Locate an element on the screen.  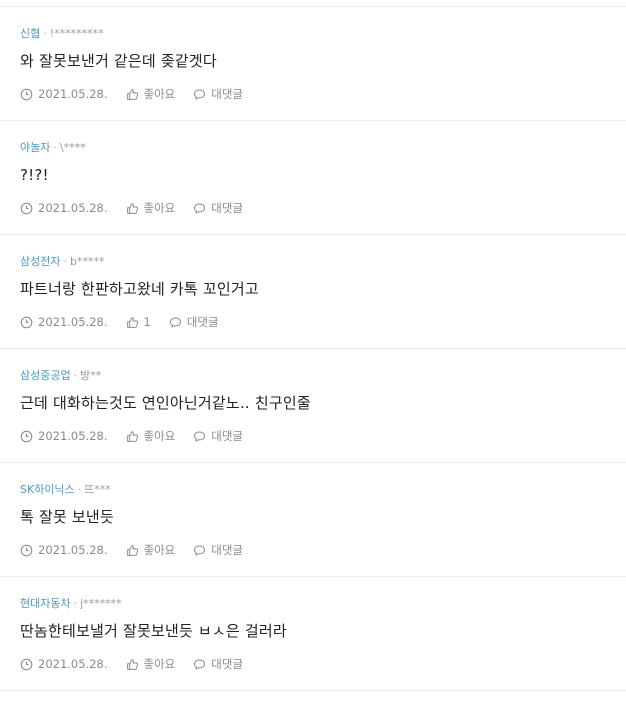
user-name: \**** is located at coordinates (72, 147).